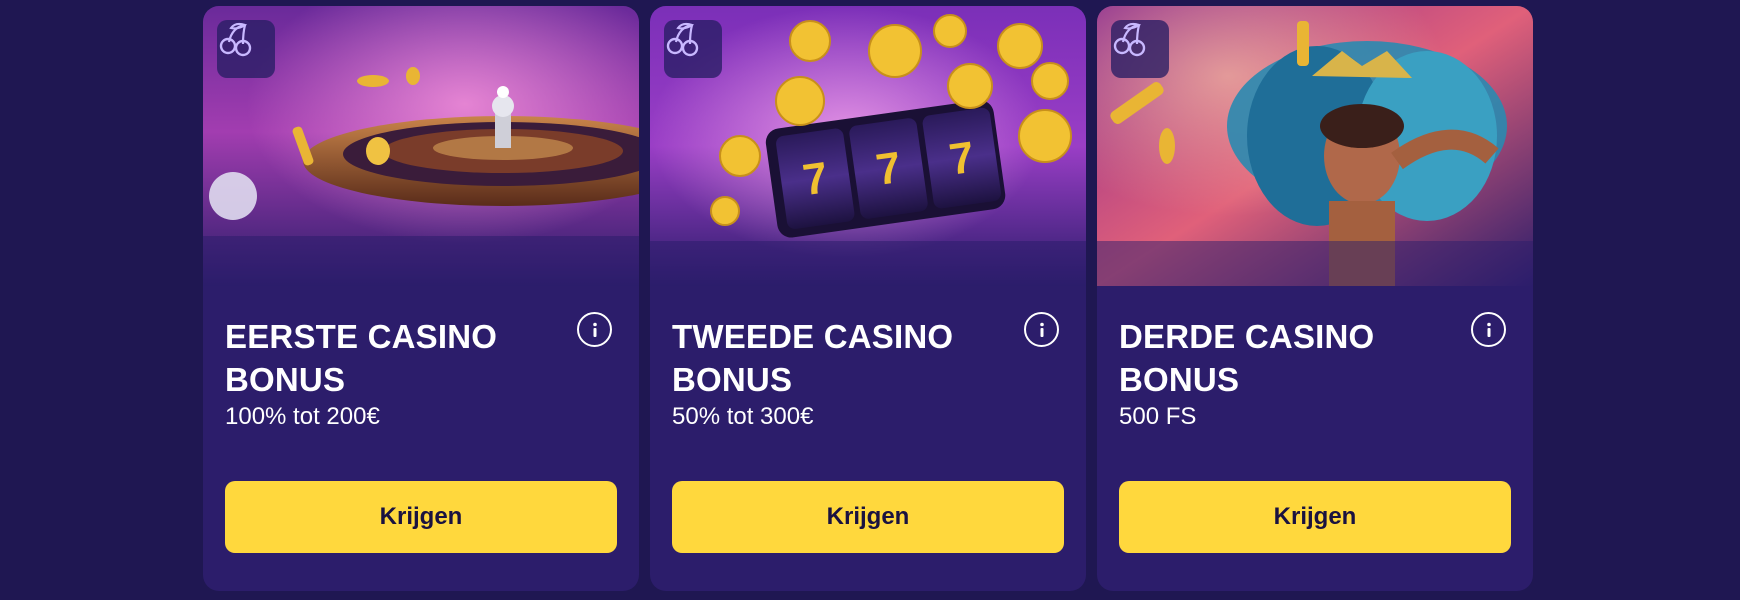 The height and width of the screenshot is (600, 1740). I want to click on bonus-title: DERDE CASINO BONUS, so click(1247, 358).